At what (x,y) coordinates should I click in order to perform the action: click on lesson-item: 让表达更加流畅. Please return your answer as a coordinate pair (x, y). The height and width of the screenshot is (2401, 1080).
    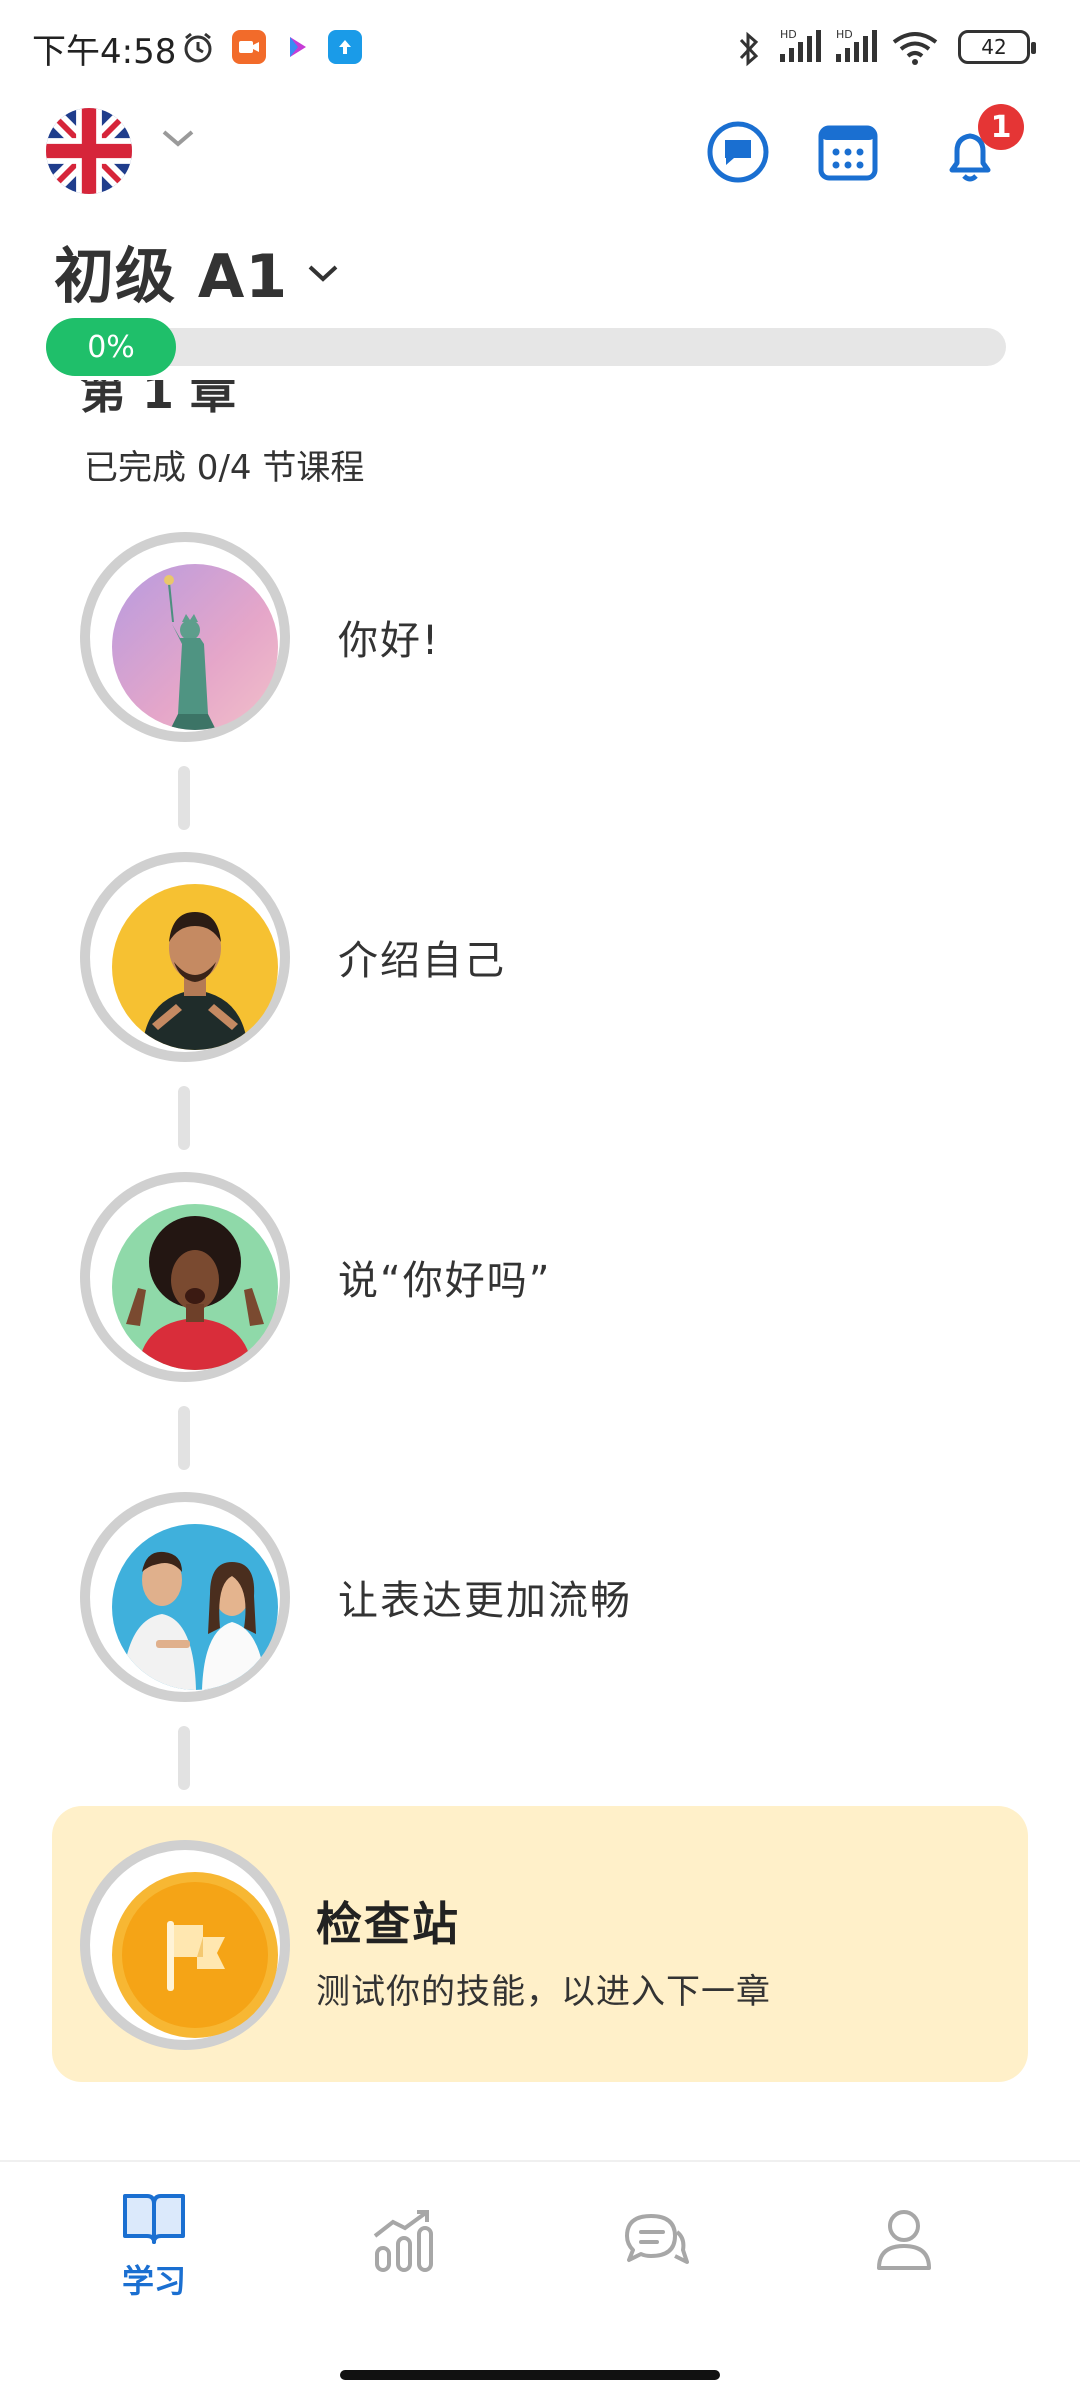
    Looking at the image, I should click on (530, 1597).